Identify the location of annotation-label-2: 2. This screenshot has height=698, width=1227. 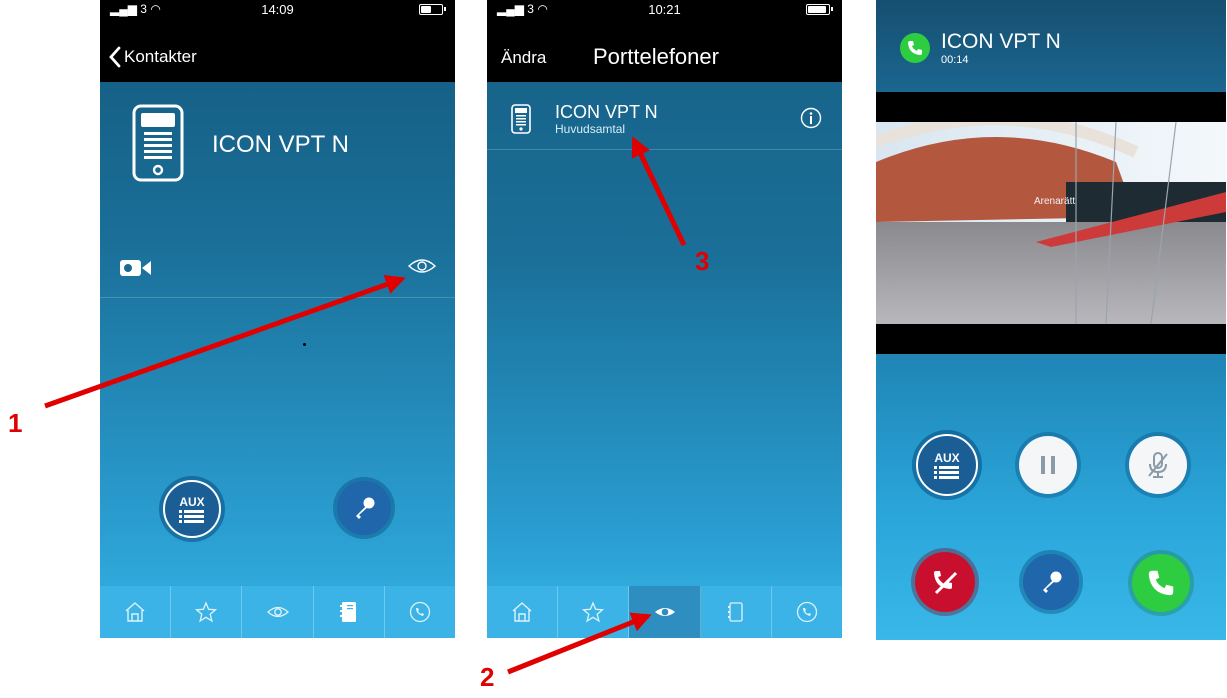
(487, 677).